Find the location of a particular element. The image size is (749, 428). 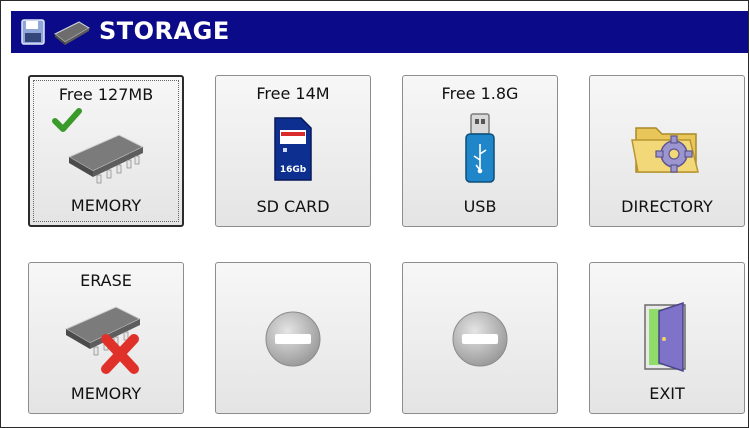

sd-card-button: Free 14M 16Gb SD CARD is located at coordinates (293, 151).